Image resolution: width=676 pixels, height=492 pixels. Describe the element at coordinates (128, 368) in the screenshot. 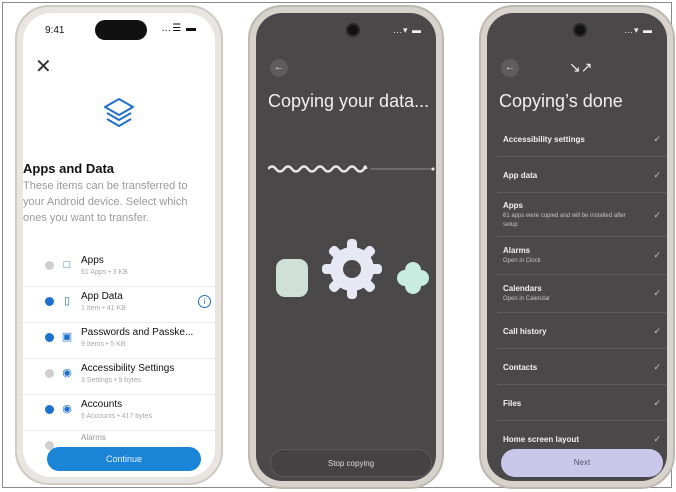

I see `item-name: Accessibility Settings` at that location.